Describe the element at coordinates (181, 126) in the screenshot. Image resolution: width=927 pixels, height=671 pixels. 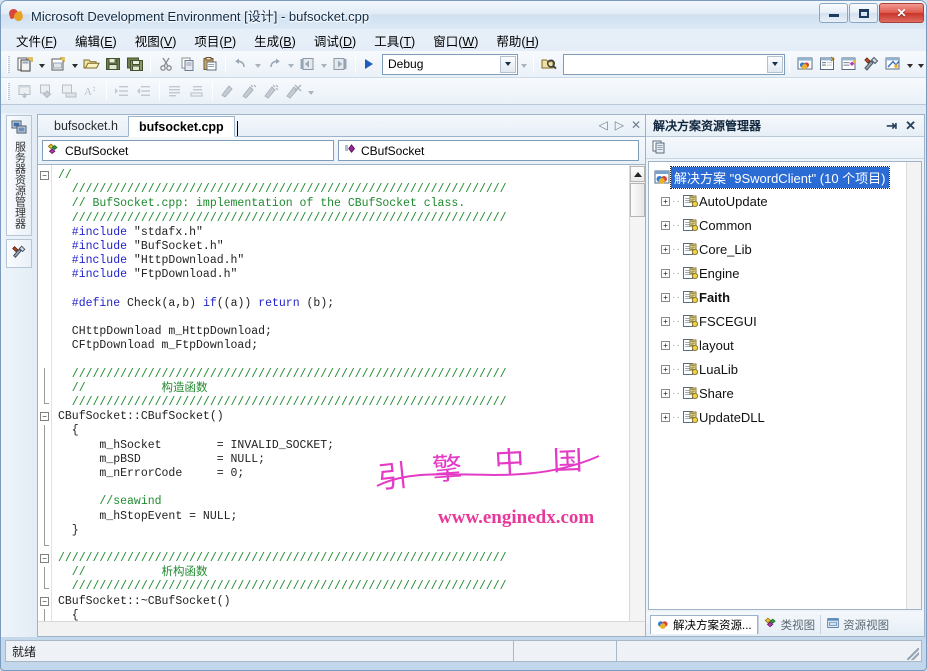
I see `document-tab-bufsocket-cpp: bufsocket.cpp` at that location.